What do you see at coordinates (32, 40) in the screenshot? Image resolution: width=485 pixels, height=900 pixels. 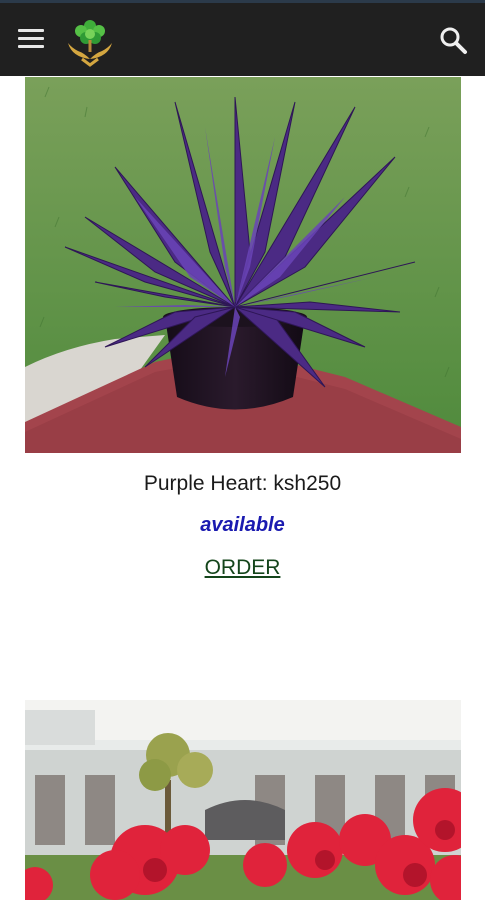 I see `hamburger-menu-icon` at bounding box center [32, 40].